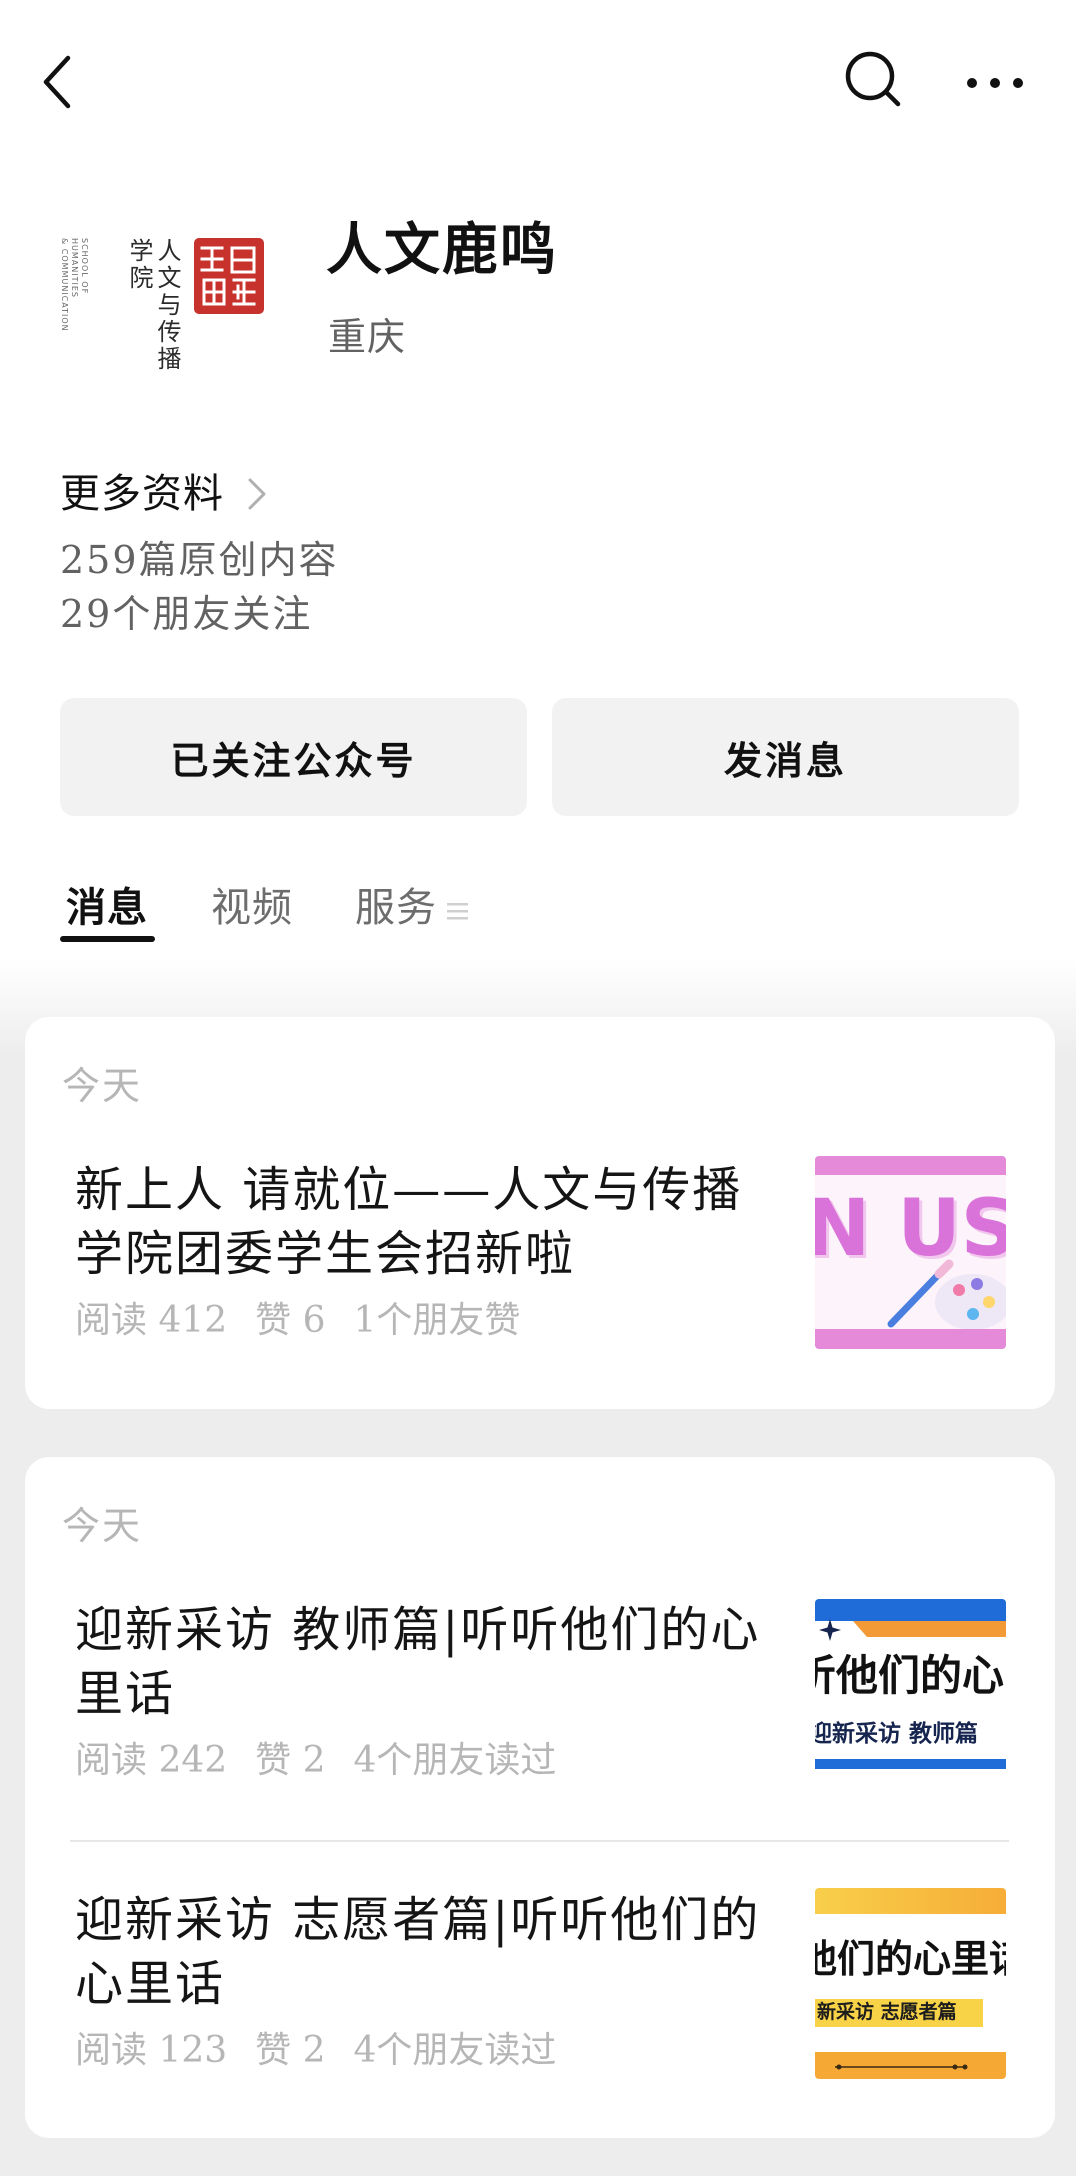  I want to click on more-options-button, so click(995, 83).